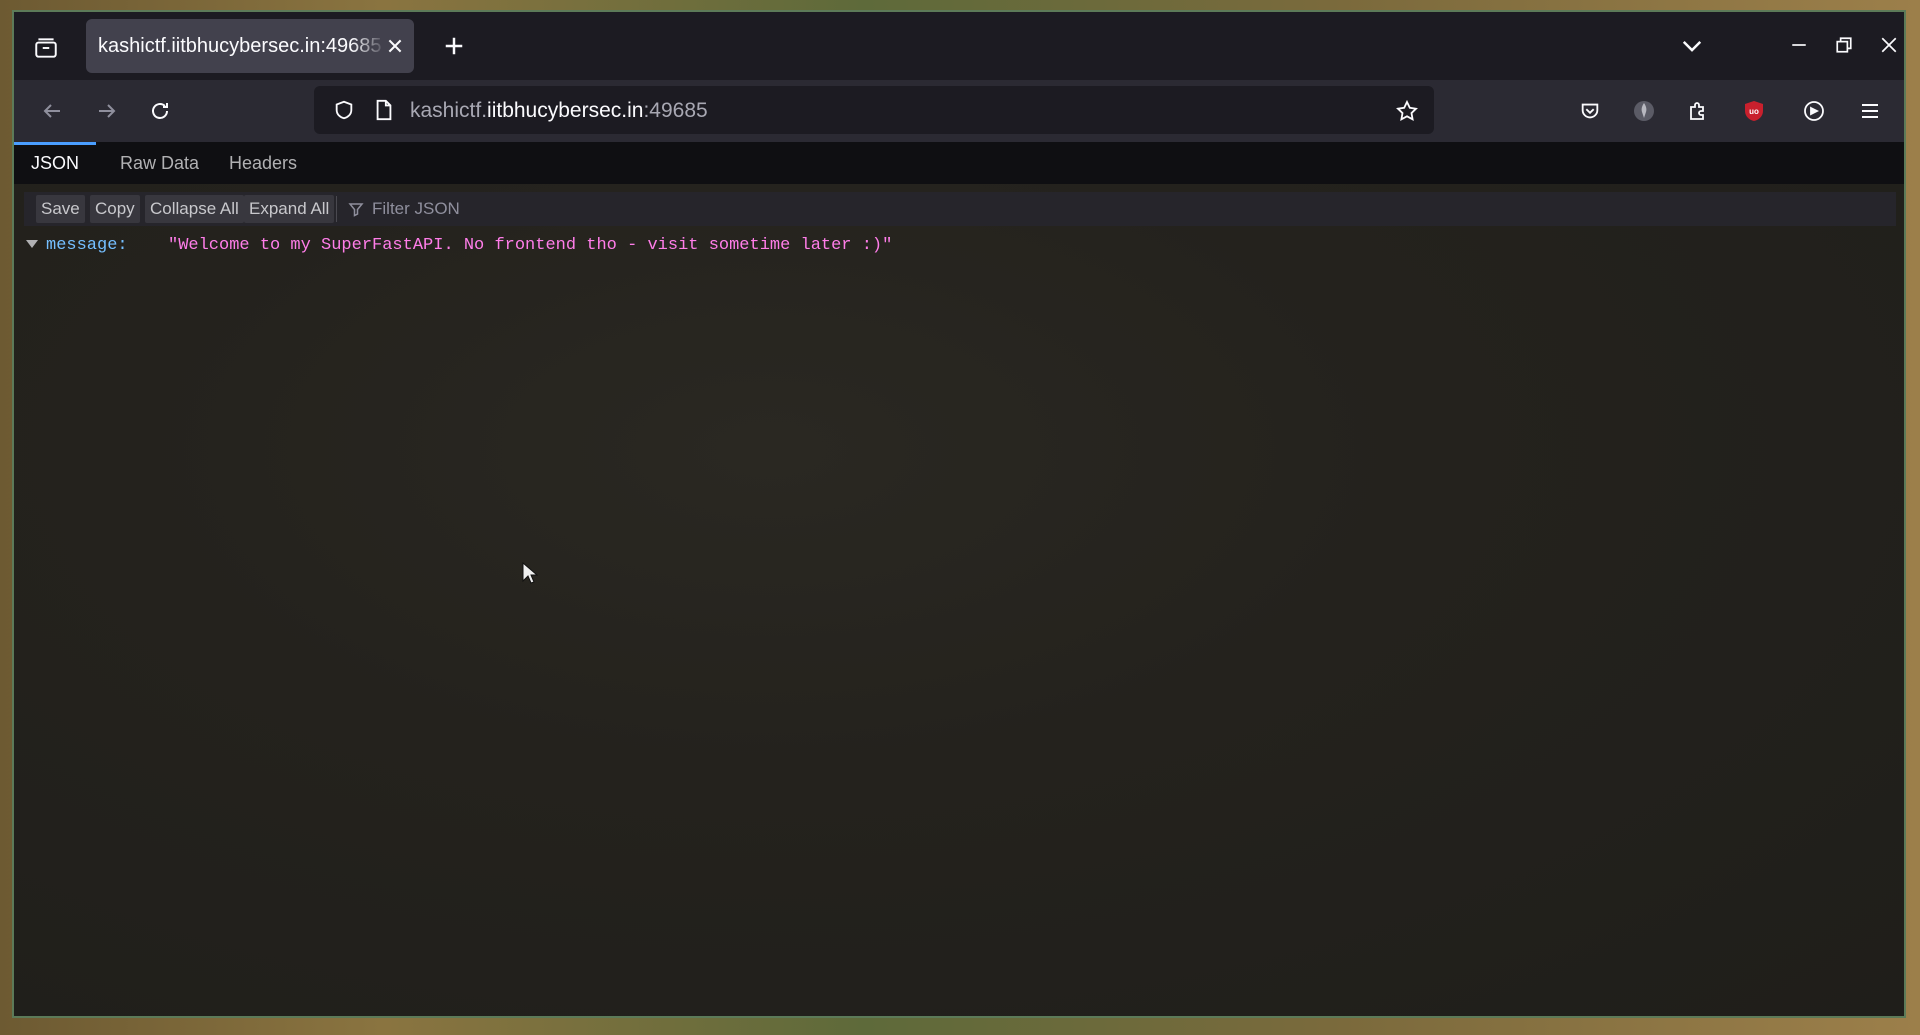 The height and width of the screenshot is (1035, 1920). What do you see at coordinates (1590, 111) in the screenshot?
I see `pocket-icon` at bounding box center [1590, 111].